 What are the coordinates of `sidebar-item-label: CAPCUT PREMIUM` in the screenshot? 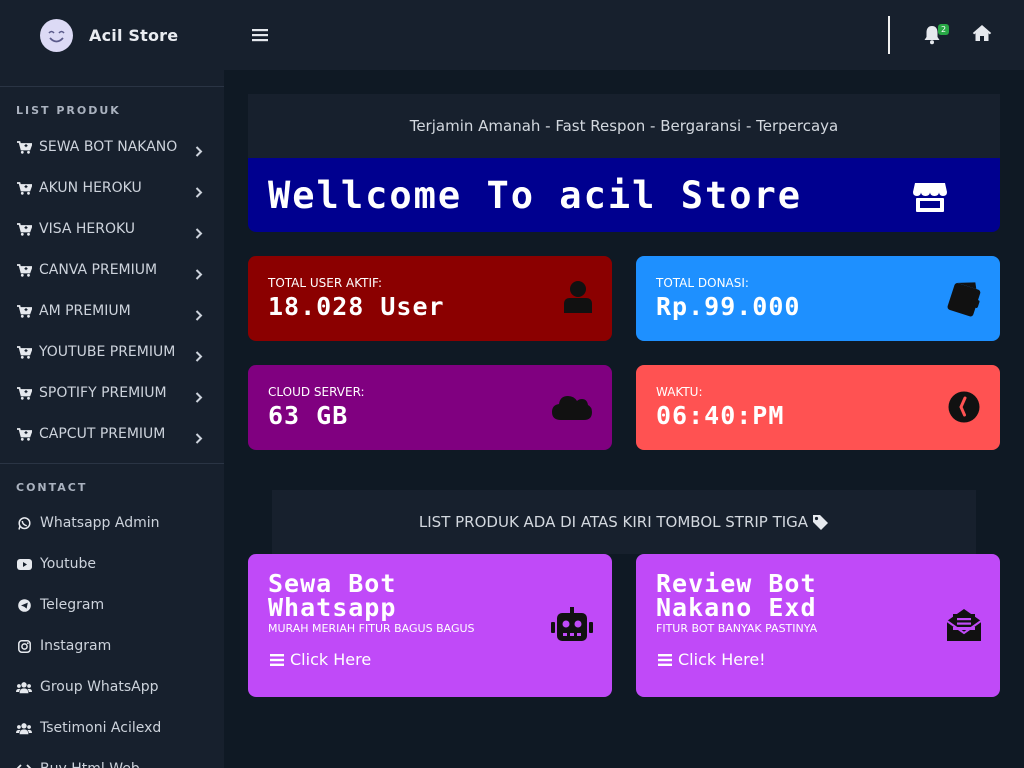 It's located at (102, 434).